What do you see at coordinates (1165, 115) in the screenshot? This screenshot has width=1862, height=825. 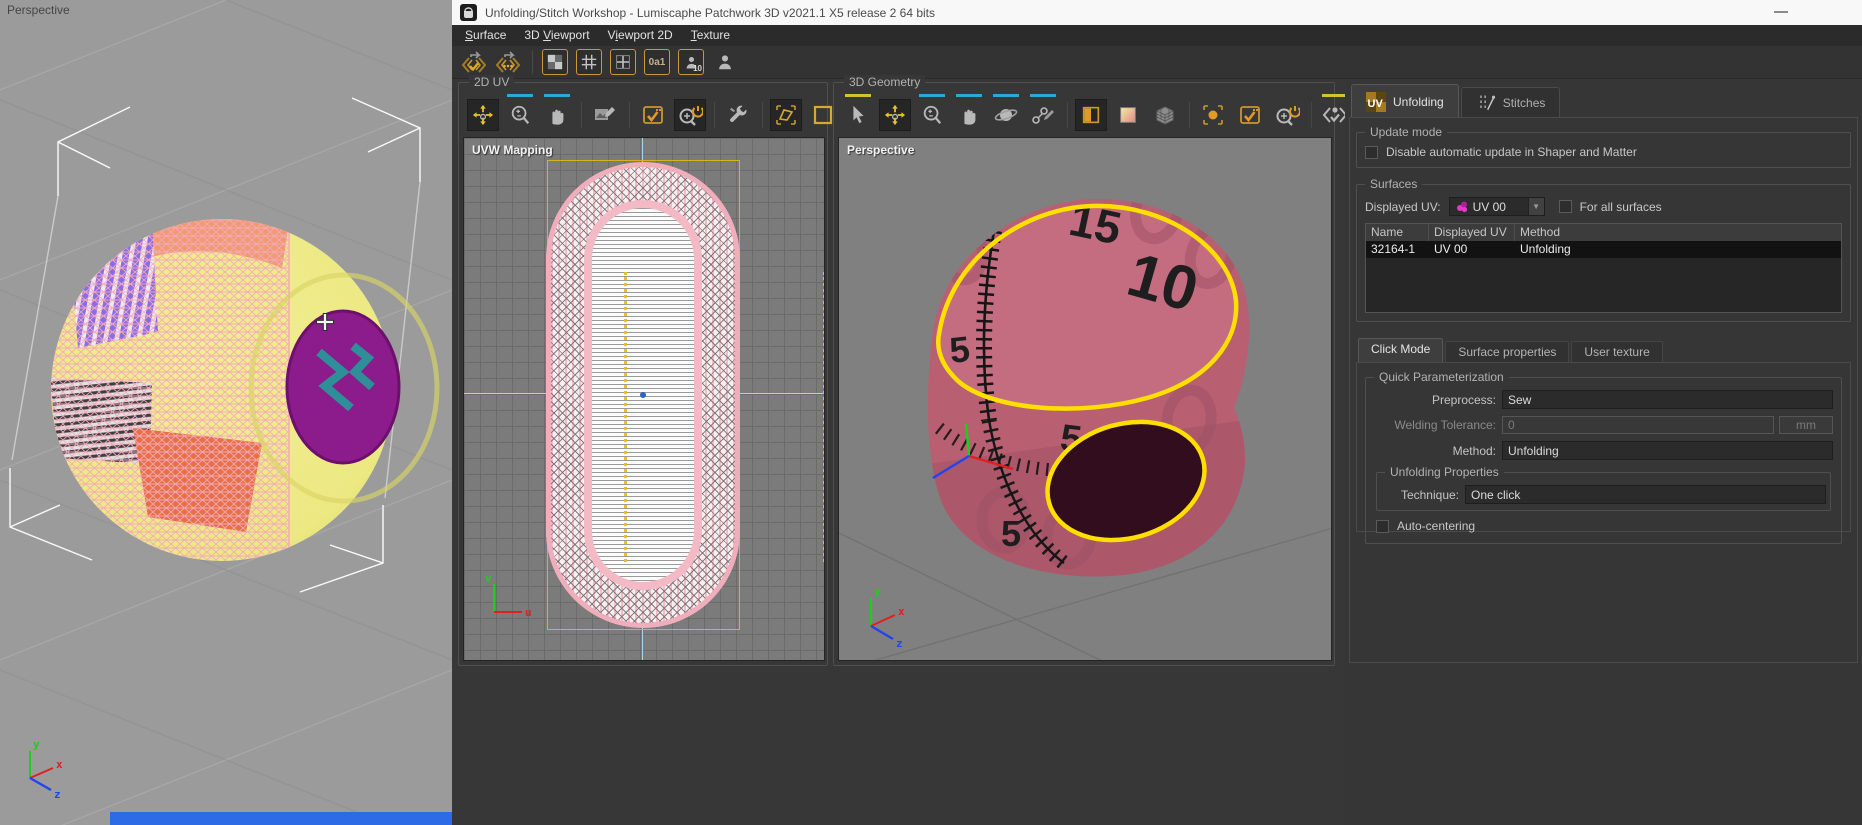 I see `mesh-box-display-button` at bounding box center [1165, 115].